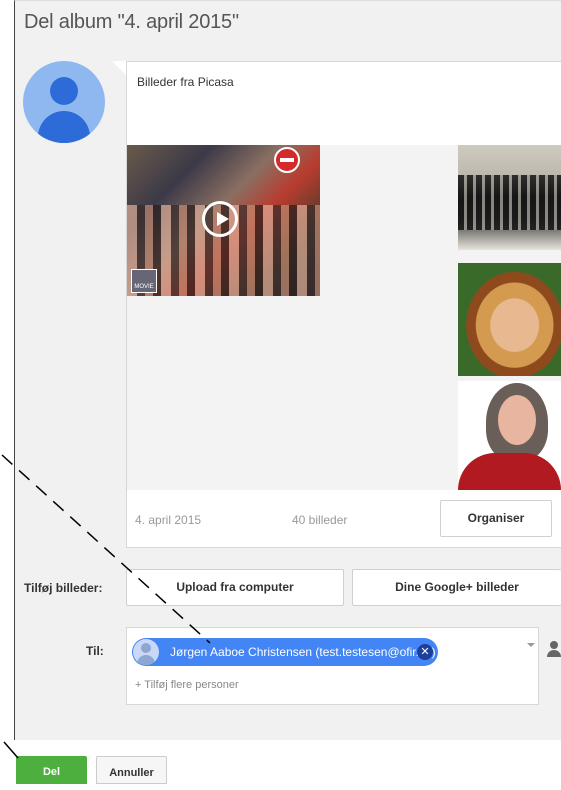 The width and height of the screenshot is (561, 790). What do you see at coordinates (509, 319) in the screenshot?
I see `blonde-woman-thumbnail` at bounding box center [509, 319].